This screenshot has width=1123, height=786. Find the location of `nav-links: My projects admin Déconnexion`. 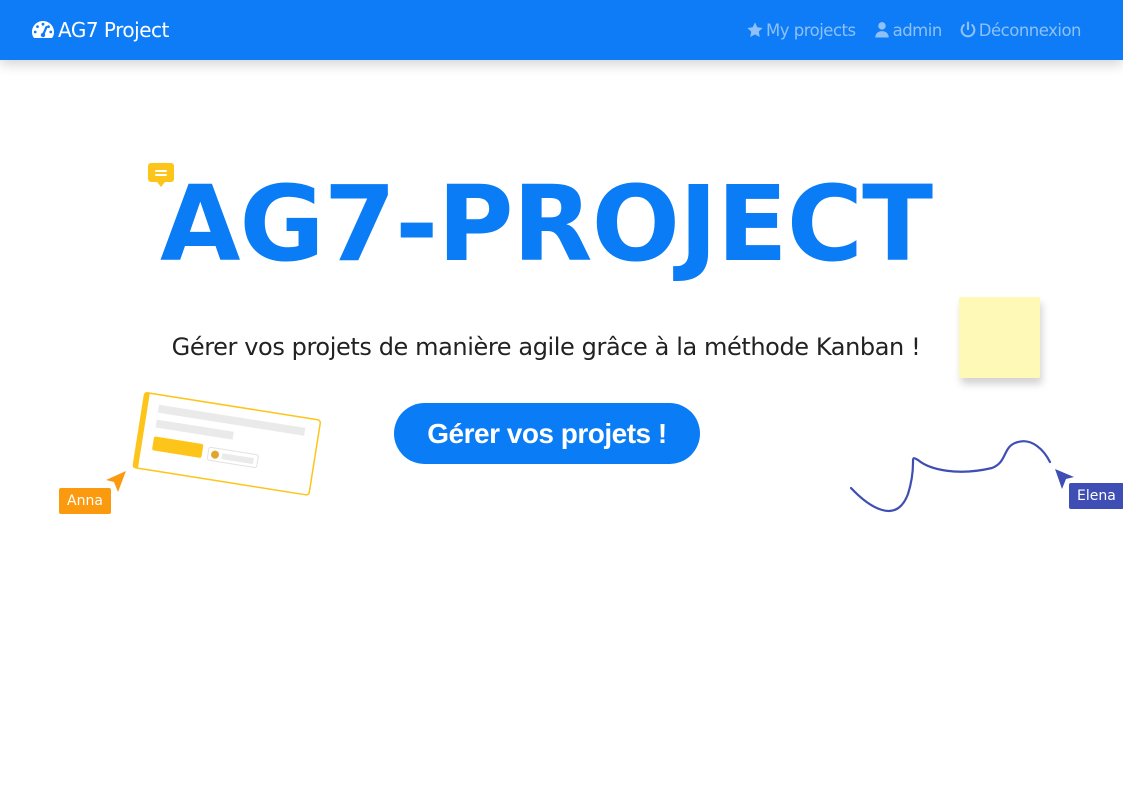

nav-links: My projects admin Déconnexion is located at coordinates (914, 30).